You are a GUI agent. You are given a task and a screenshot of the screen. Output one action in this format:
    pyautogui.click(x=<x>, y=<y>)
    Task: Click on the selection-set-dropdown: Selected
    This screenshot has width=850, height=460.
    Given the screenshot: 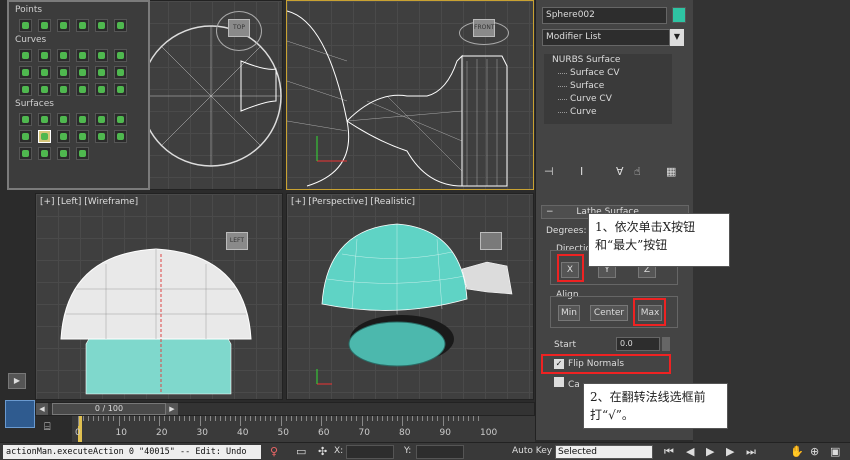 What is the action you would take?
    pyautogui.click(x=604, y=452)
    